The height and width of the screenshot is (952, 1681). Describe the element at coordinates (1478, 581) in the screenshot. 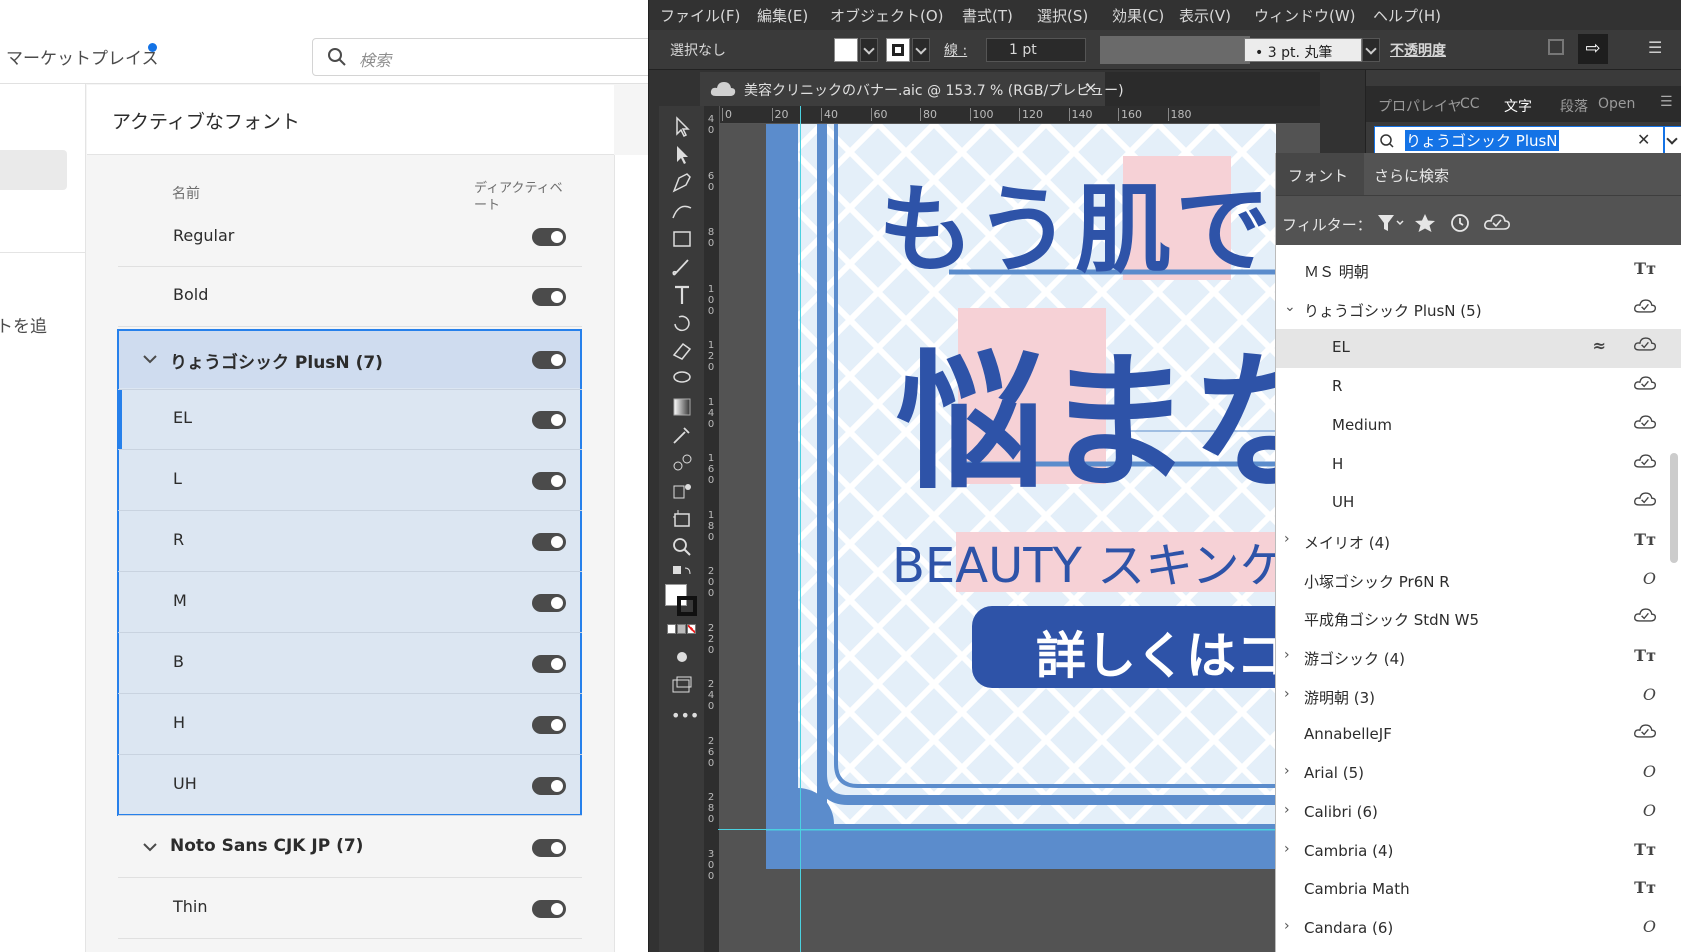

I see `font-family-item: 小塚ゴシック Pr6N R O` at that location.